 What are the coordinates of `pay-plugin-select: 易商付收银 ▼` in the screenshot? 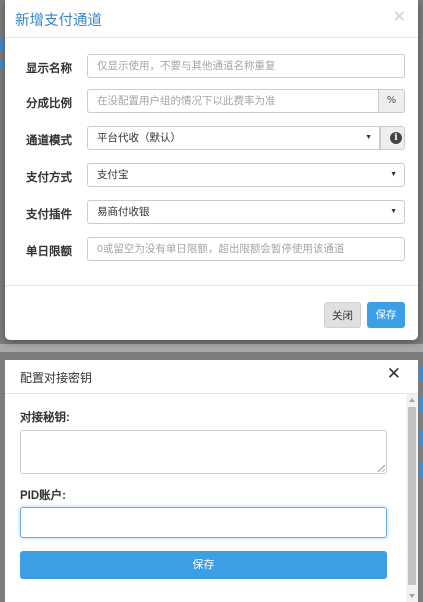 It's located at (246, 212).